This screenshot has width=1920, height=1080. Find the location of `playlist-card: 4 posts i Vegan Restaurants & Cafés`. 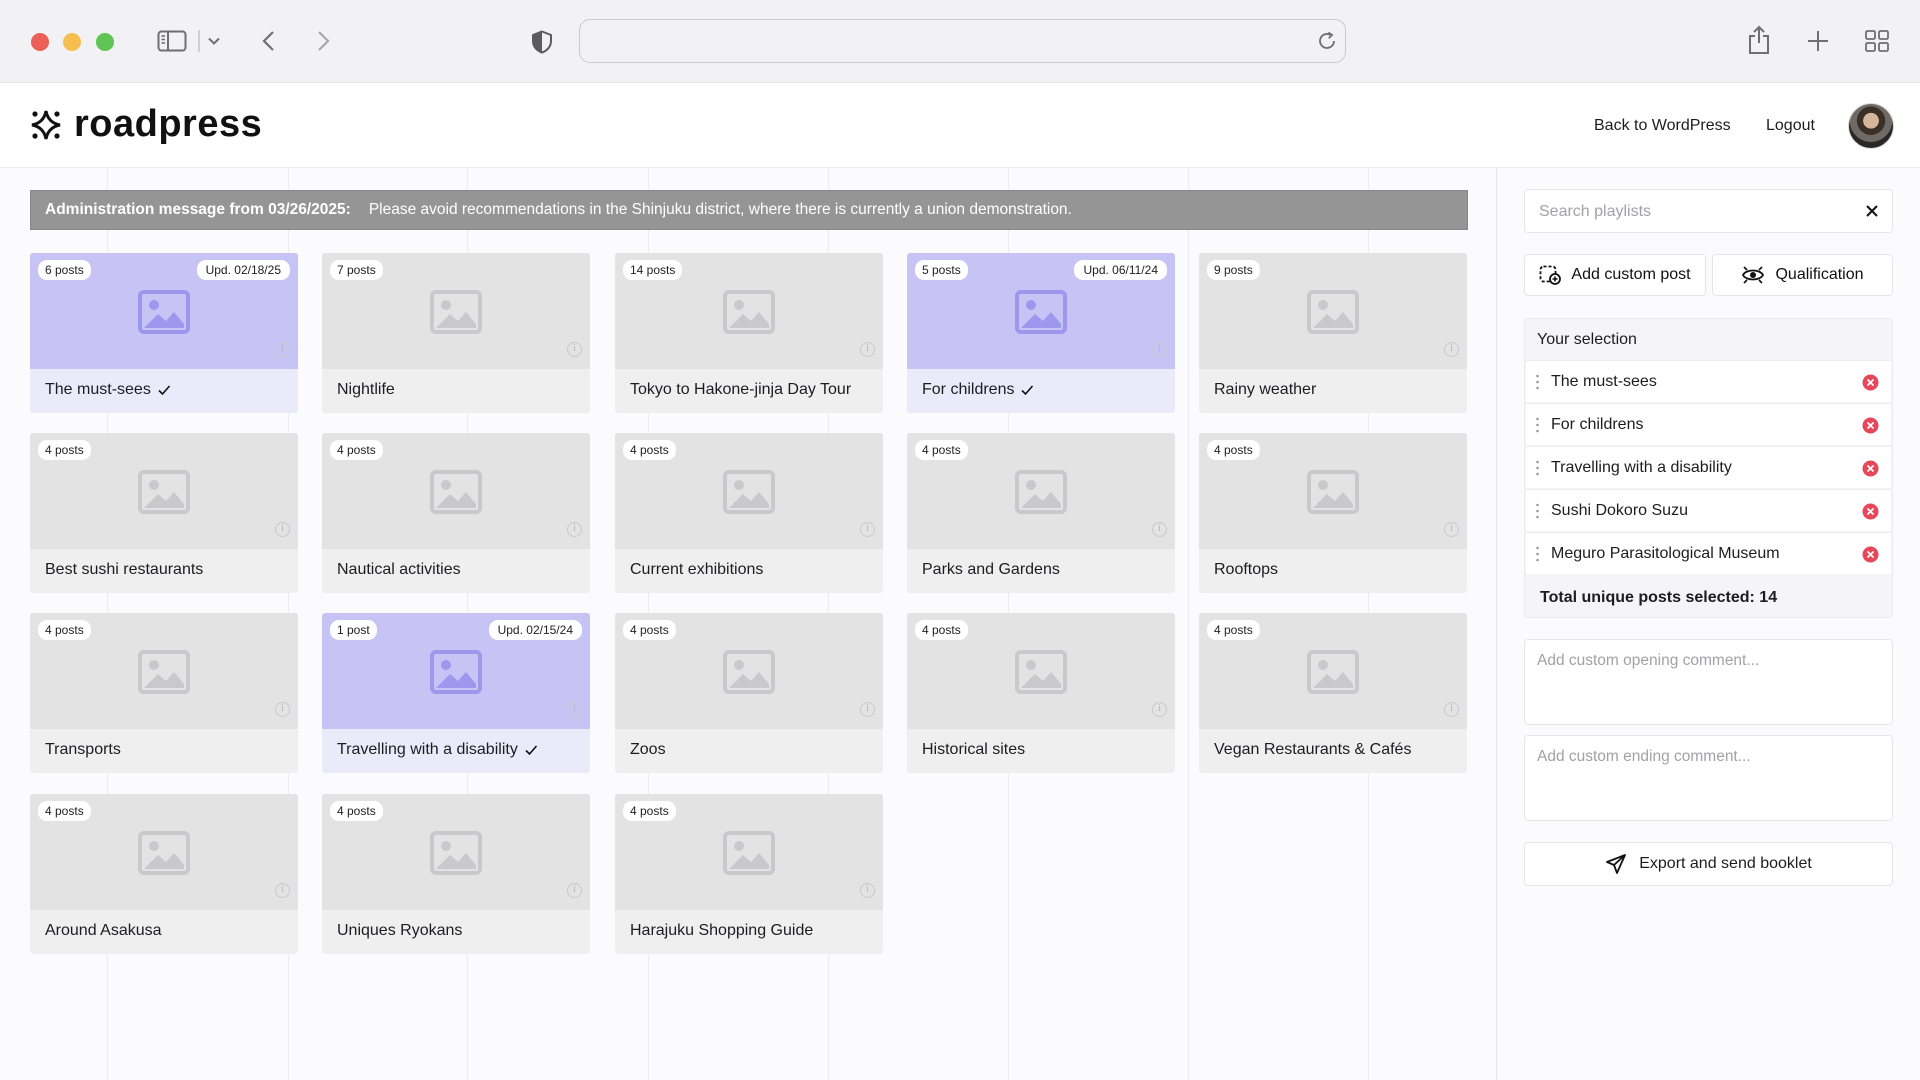

playlist-card: 4 posts i Vegan Restaurants & Cafés is located at coordinates (1333, 693).